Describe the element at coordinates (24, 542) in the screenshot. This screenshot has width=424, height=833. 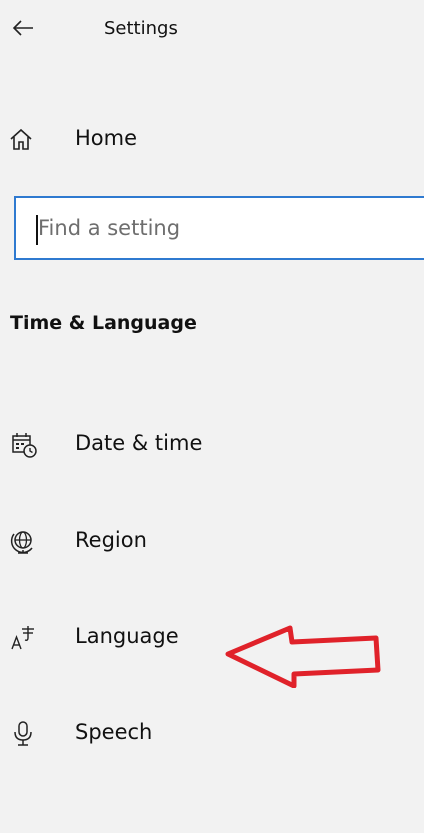
I see `globe-icon` at that location.